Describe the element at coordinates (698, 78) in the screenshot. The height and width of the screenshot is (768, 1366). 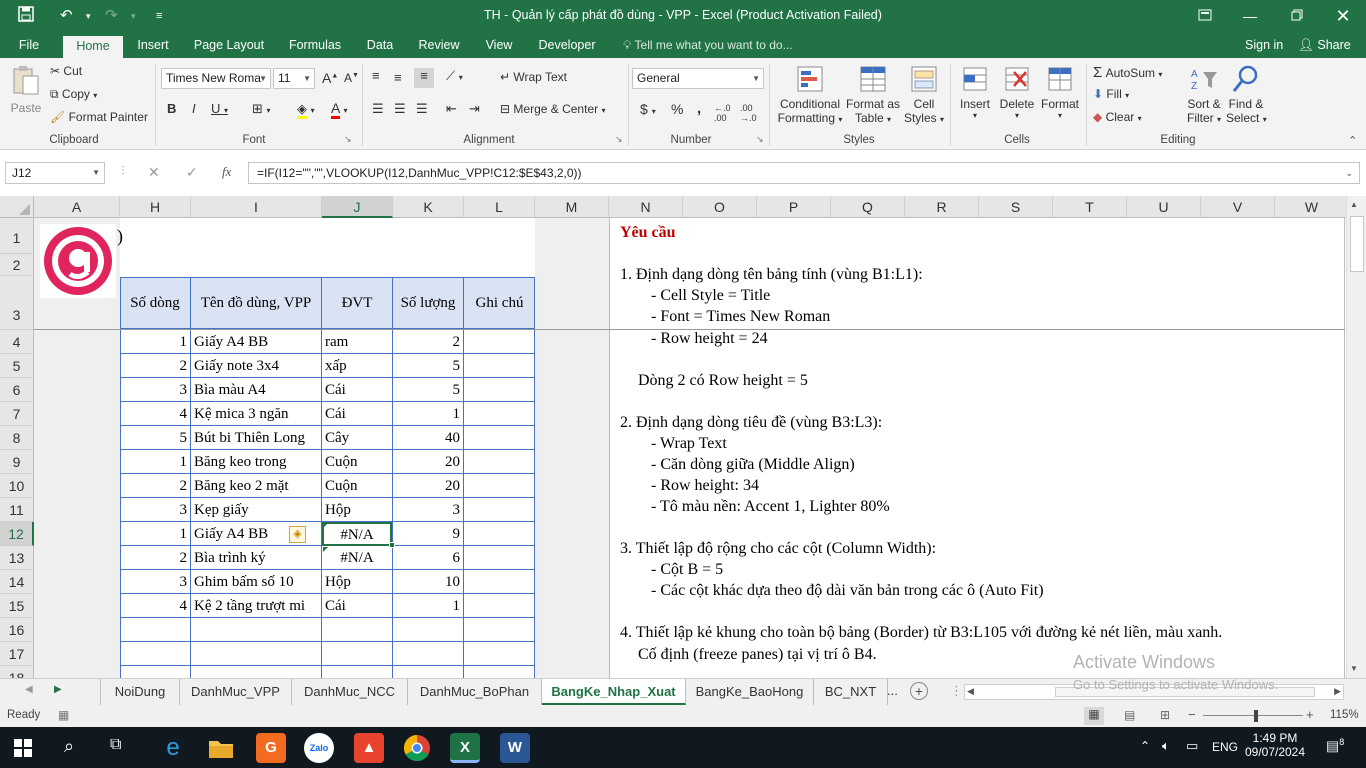
I see `number-format-combo: General ▼` at that location.